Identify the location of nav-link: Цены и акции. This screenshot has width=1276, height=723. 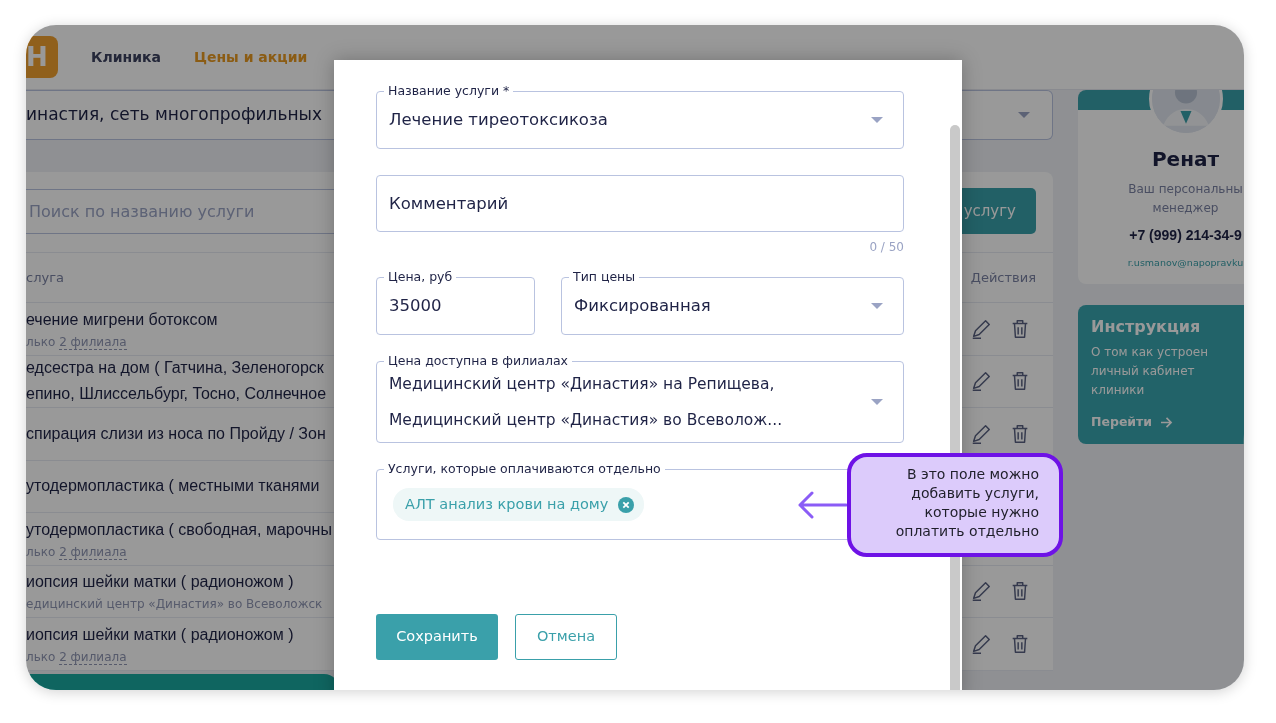
(250, 57).